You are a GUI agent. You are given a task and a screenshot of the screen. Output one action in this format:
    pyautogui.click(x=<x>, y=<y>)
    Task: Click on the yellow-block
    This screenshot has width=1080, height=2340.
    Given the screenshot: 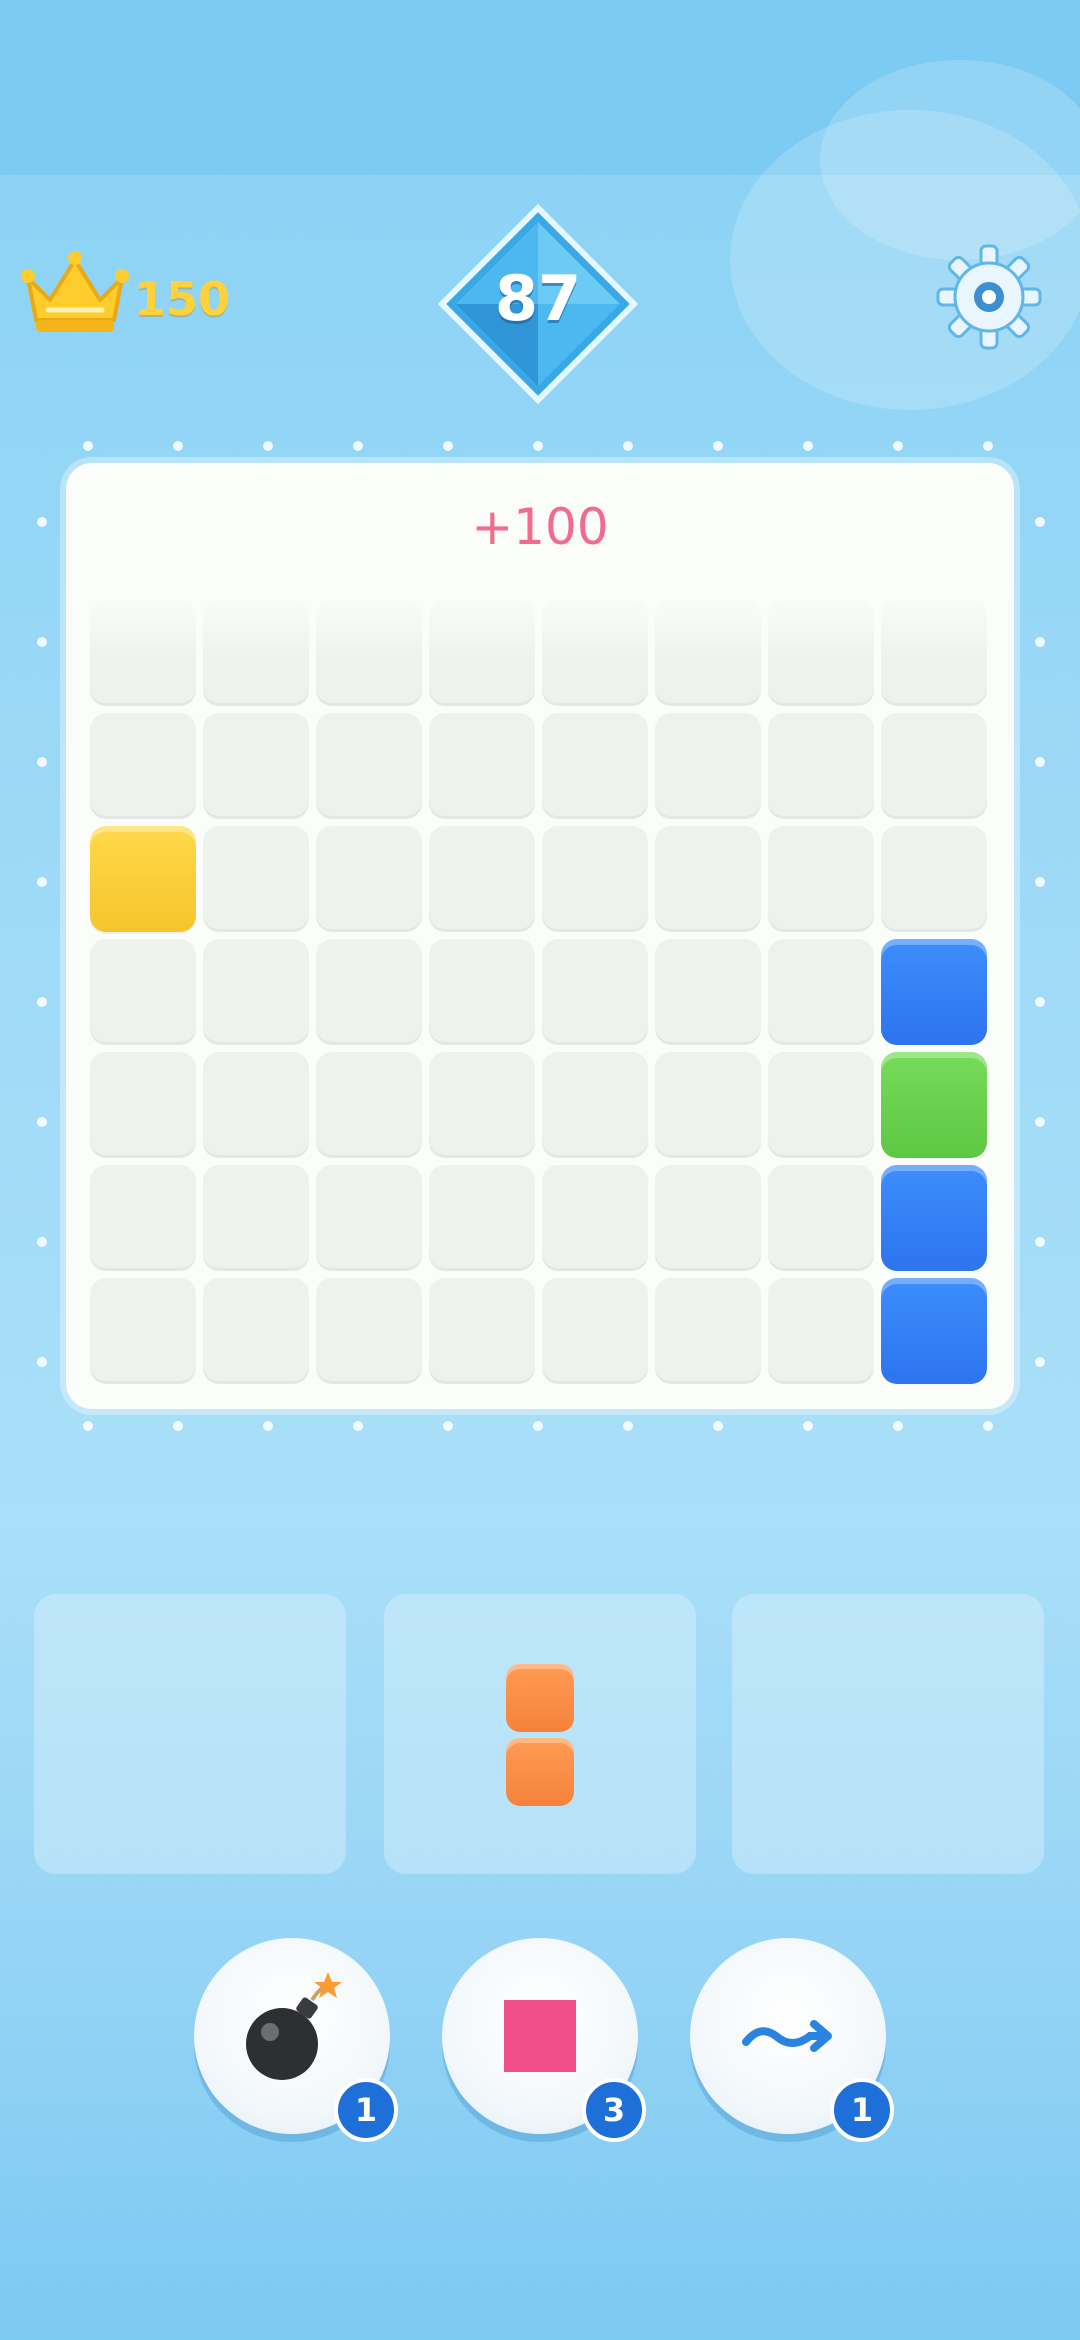 What is the action you would take?
    pyautogui.click(x=143, y=879)
    